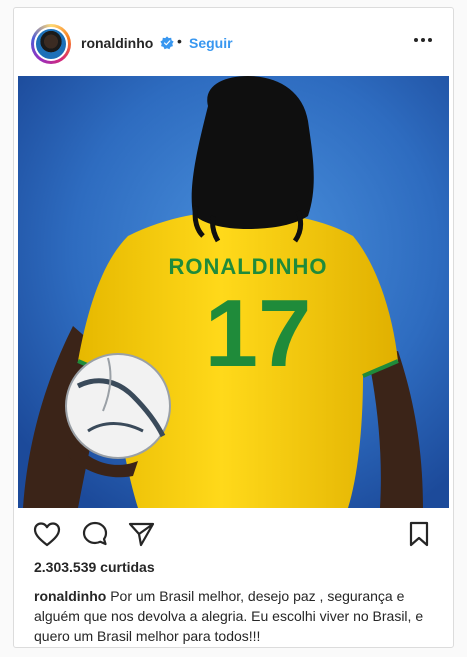 This screenshot has width=467, height=657. Describe the element at coordinates (247, 266) in the screenshot. I see `jersey-name: RONALDINHO` at that location.